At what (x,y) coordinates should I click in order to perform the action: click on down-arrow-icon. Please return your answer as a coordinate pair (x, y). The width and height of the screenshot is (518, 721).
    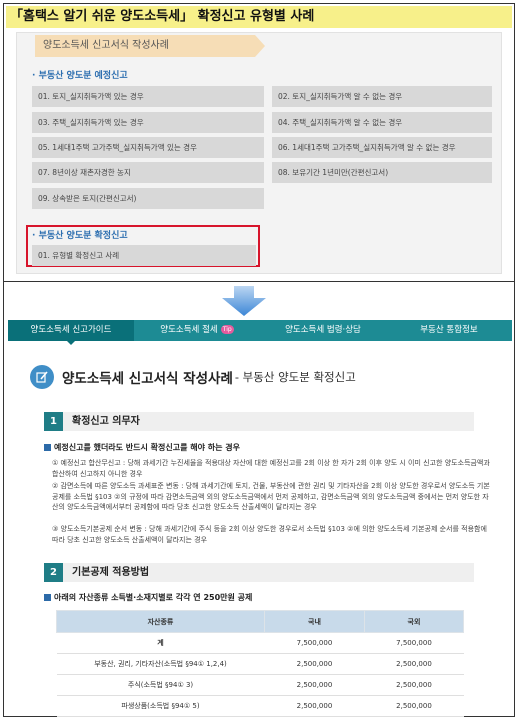
    Looking at the image, I should click on (244, 301).